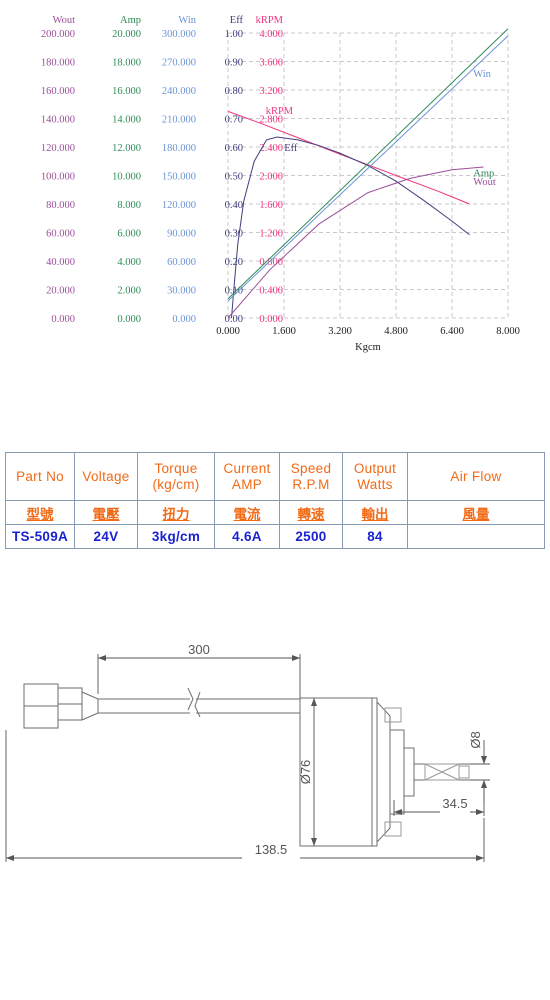 The height and width of the screenshot is (1000, 550). I want to click on axis-tick-win: 60.000, so click(181, 262).